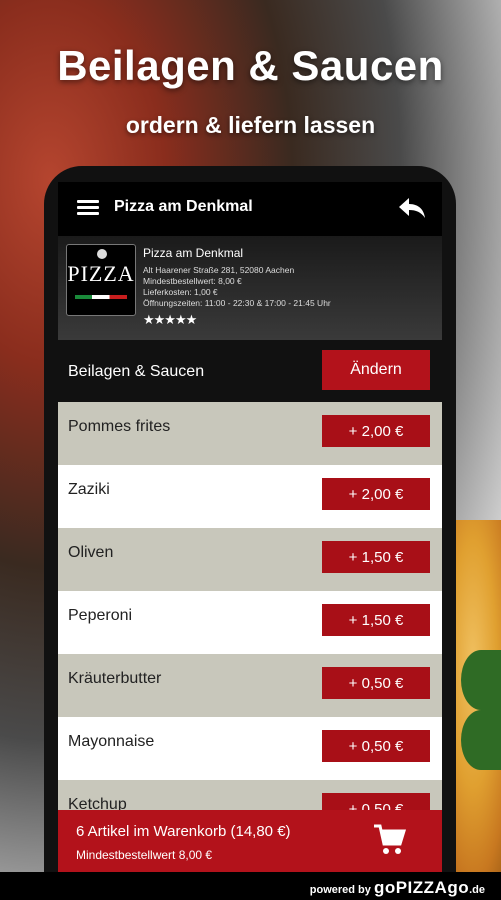 The image size is (501, 900). What do you see at coordinates (102, 254) in the screenshot?
I see `logo-chef-icon` at bounding box center [102, 254].